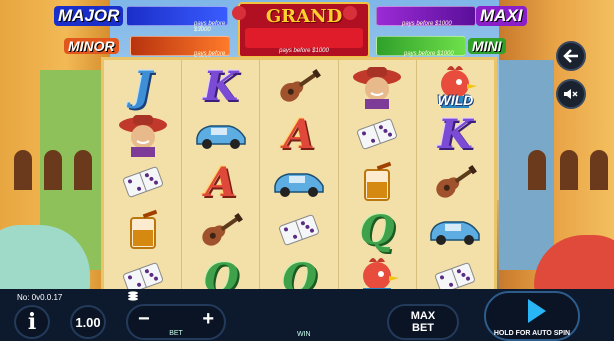 This screenshot has width=614, height=341. Describe the element at coordinates (501, 16) in the screenshot. I see `maxi-label: MAXI` at that location.